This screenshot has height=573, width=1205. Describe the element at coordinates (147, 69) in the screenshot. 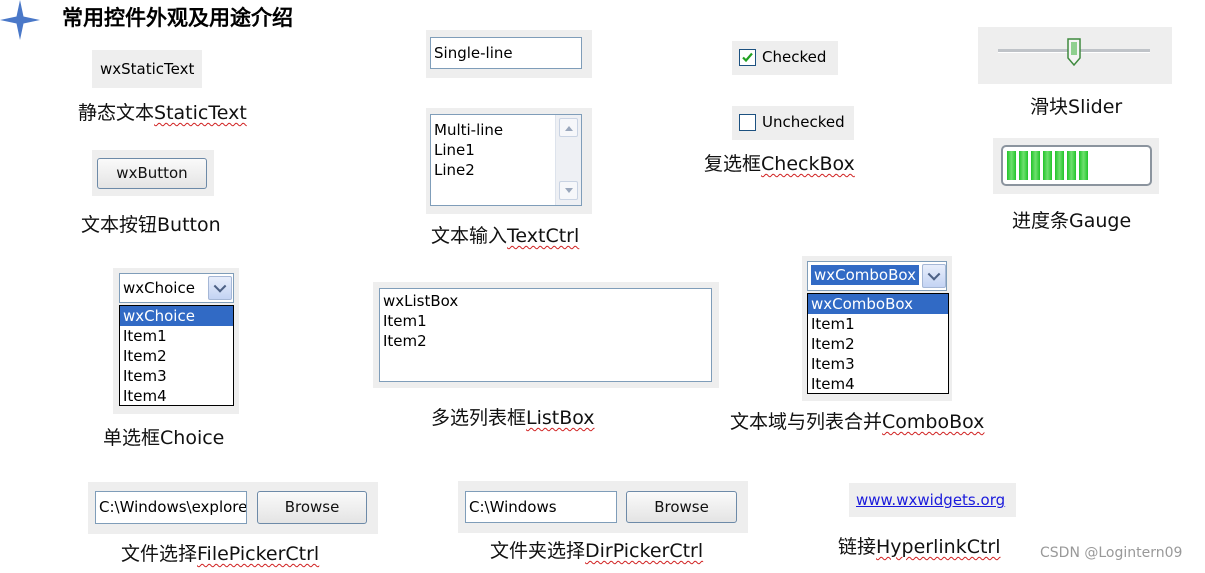

I see `static-text-control: wxStaticText` at that location.